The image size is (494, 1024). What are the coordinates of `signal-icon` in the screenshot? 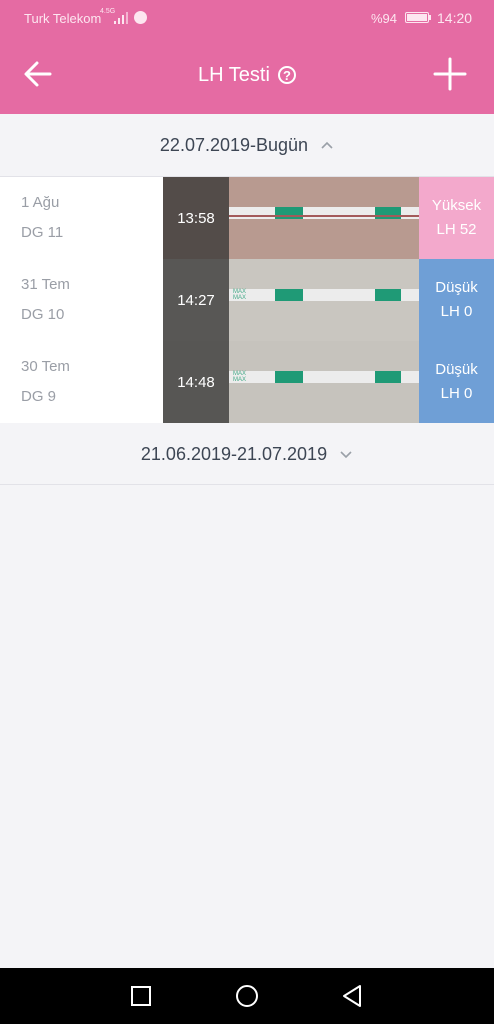 It's located at (121, 18).